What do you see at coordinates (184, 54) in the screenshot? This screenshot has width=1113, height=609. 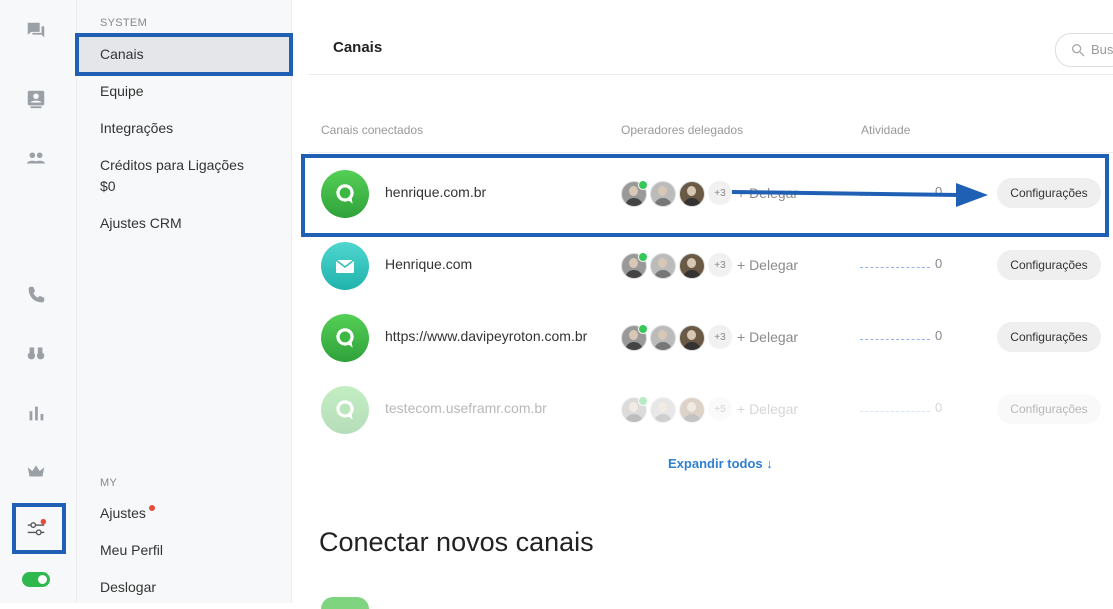 I see `highlight-box-canais` at bounding box center [184, 54].